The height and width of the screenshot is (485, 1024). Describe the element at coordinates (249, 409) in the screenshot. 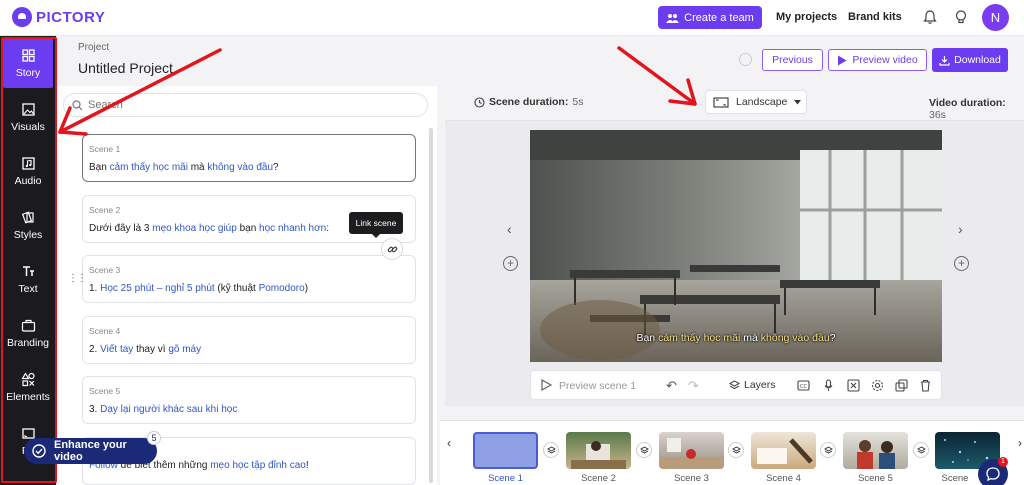

I see `scene-text: 3. Dạy lại người khác sau khi học` at that location.